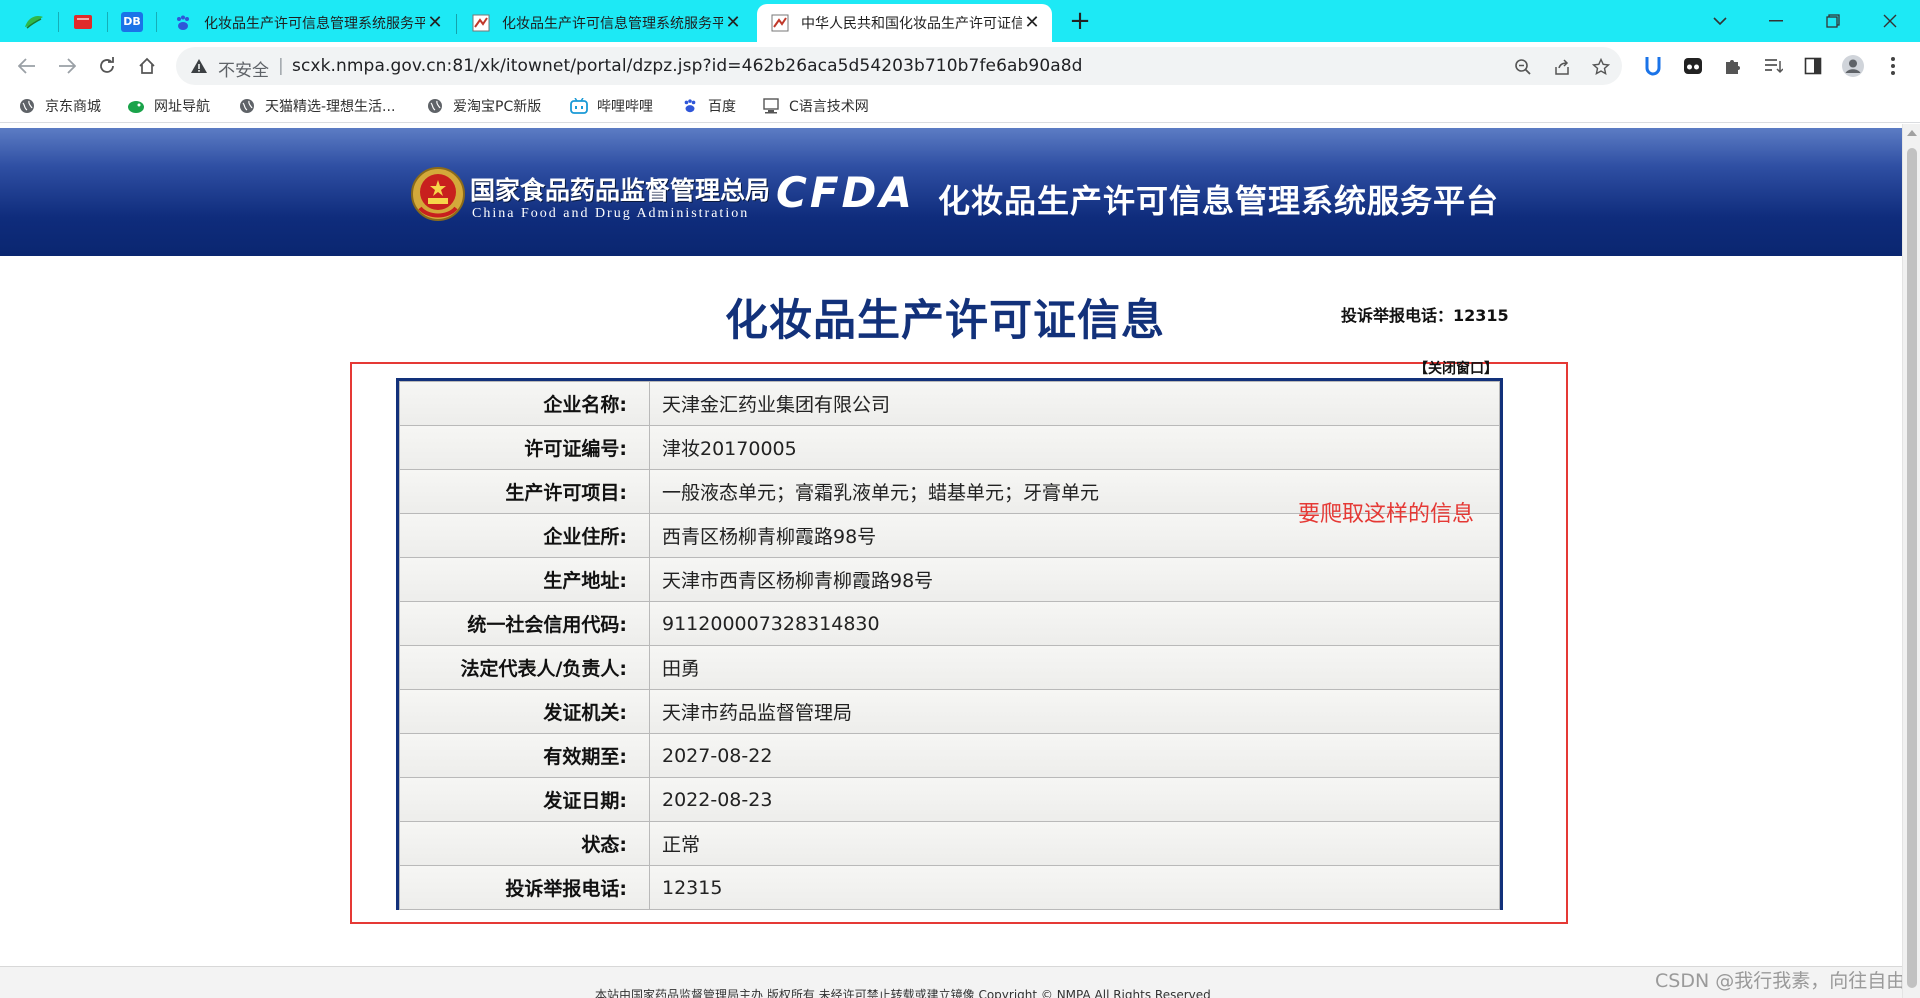  What do you see at coordinates (107, 66) in the screenshot?
I see `reload-icon` at bounding box center [107, 66].